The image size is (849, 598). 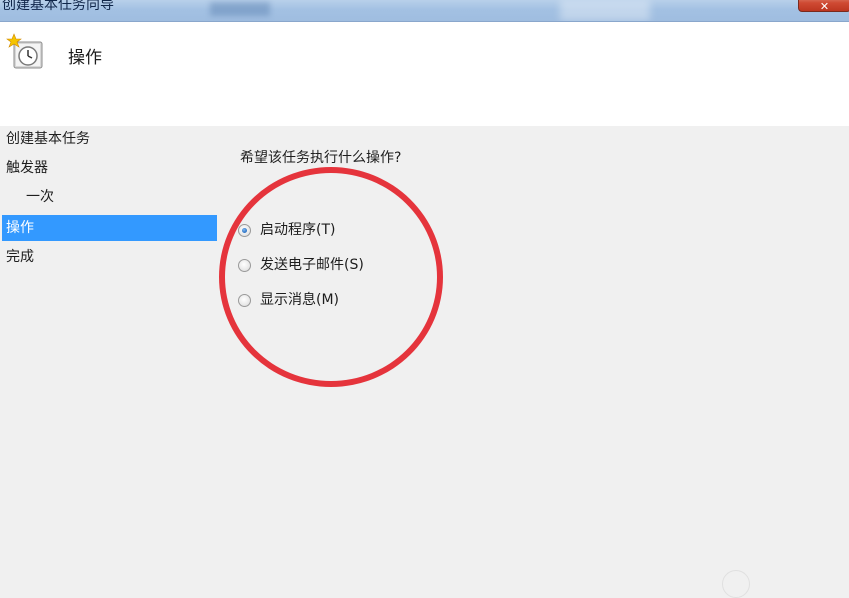 I want to click on page-title: 操作, so click(x=85, y=58).